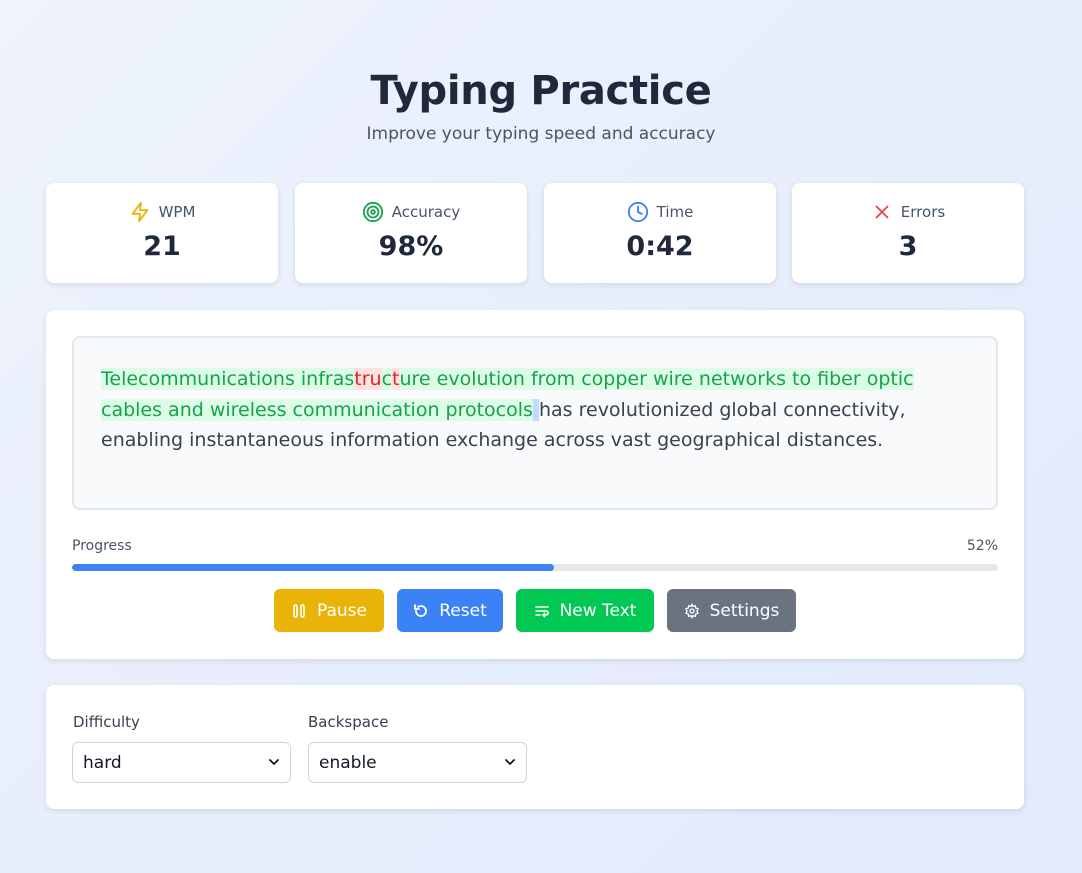 This screenshot has width=1082, height=873. I want to click on difficulty-value: hard, so click(102, 762).